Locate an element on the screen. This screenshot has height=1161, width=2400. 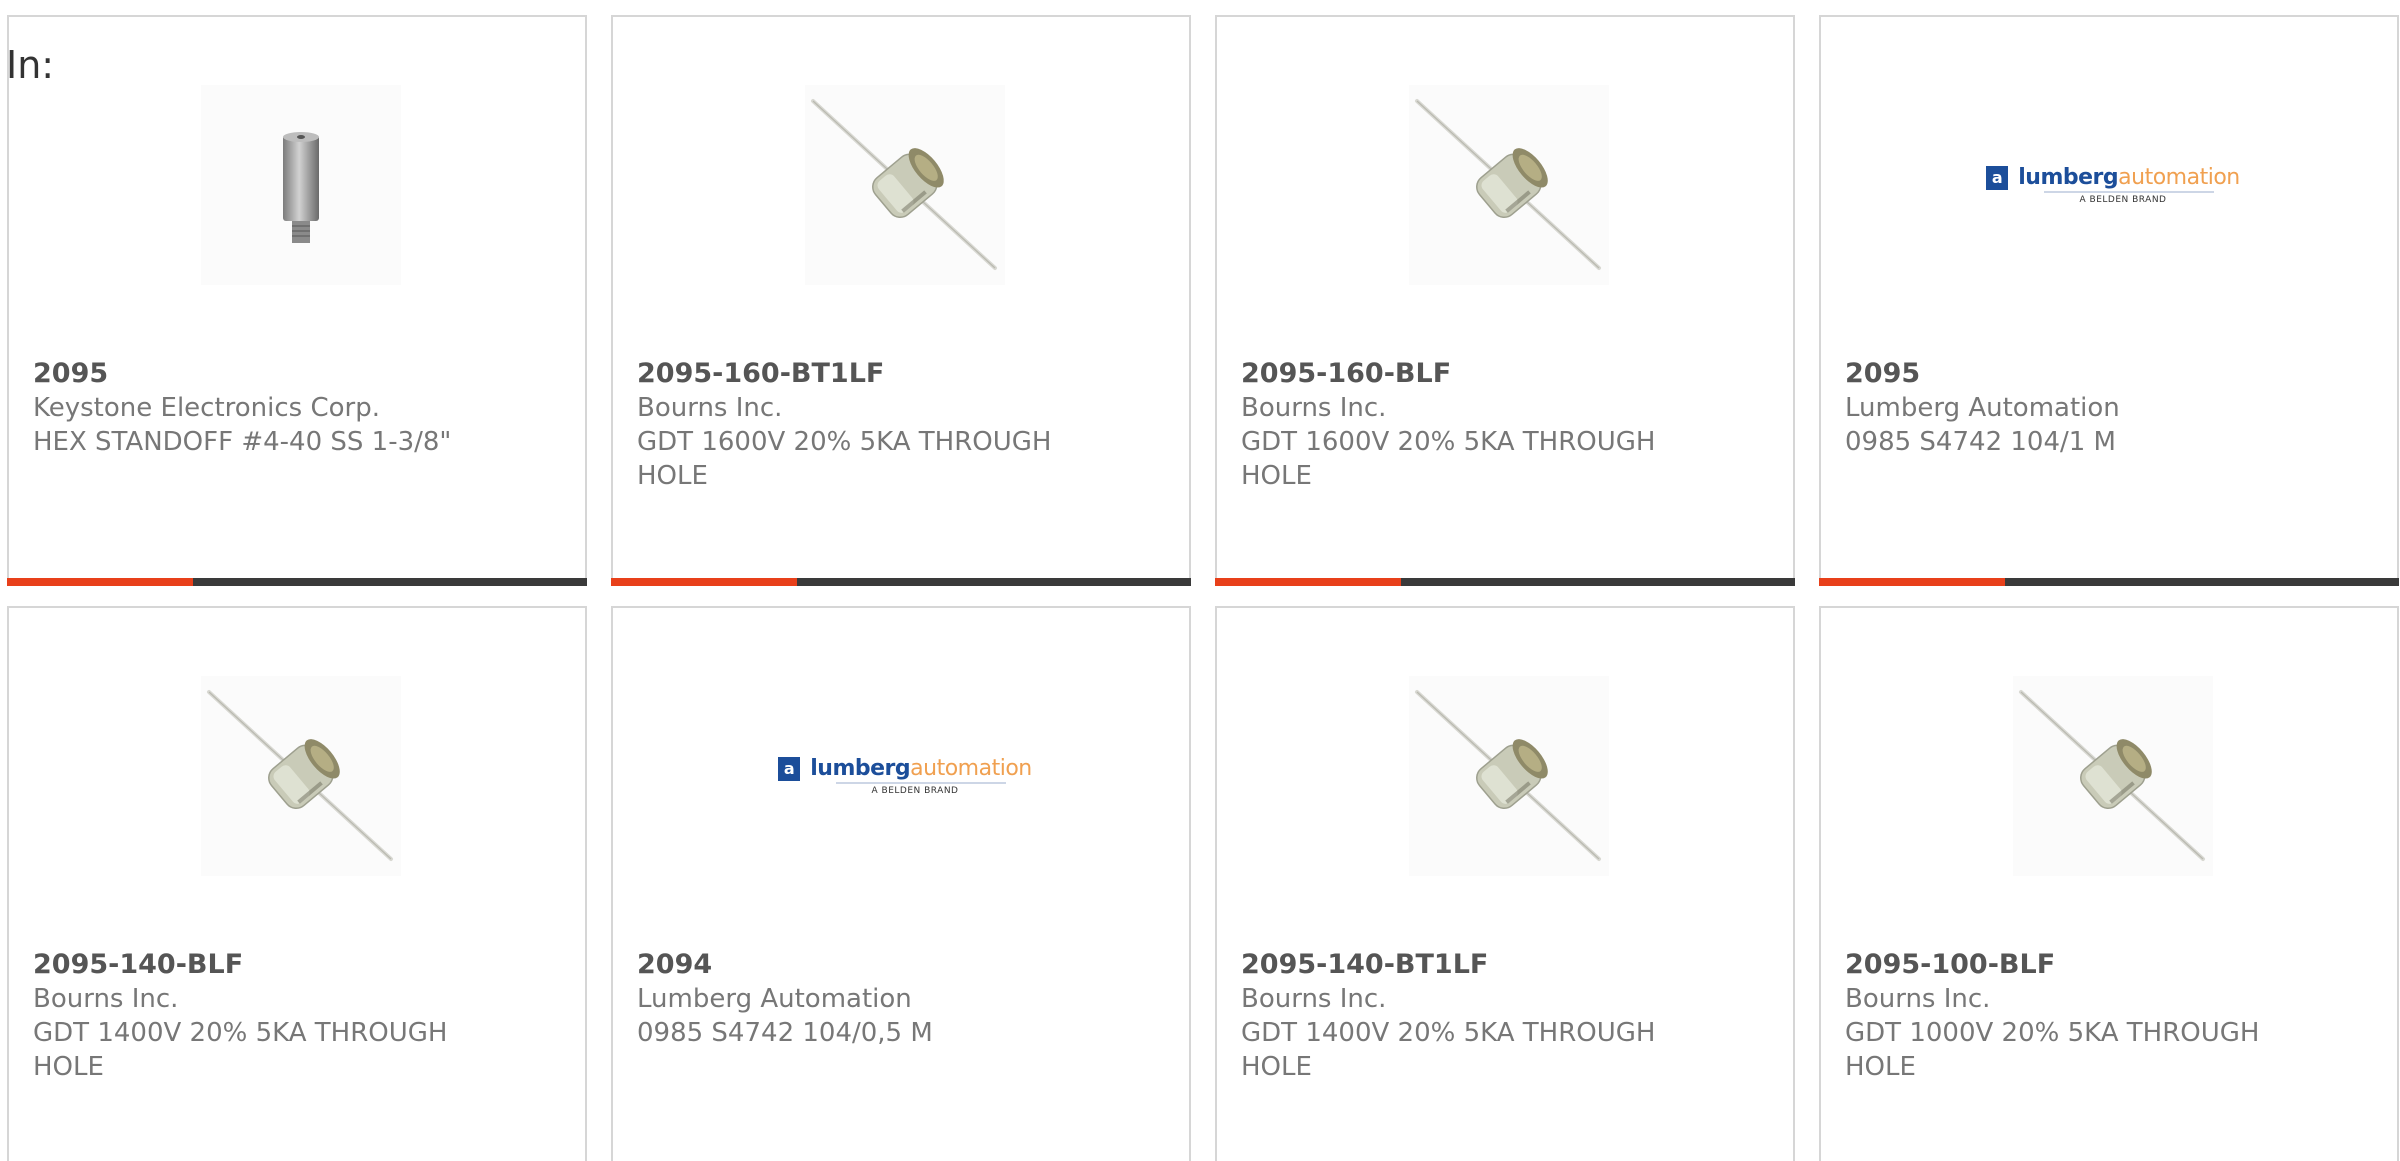
in-label: In: is located at coordinates (30, 65).